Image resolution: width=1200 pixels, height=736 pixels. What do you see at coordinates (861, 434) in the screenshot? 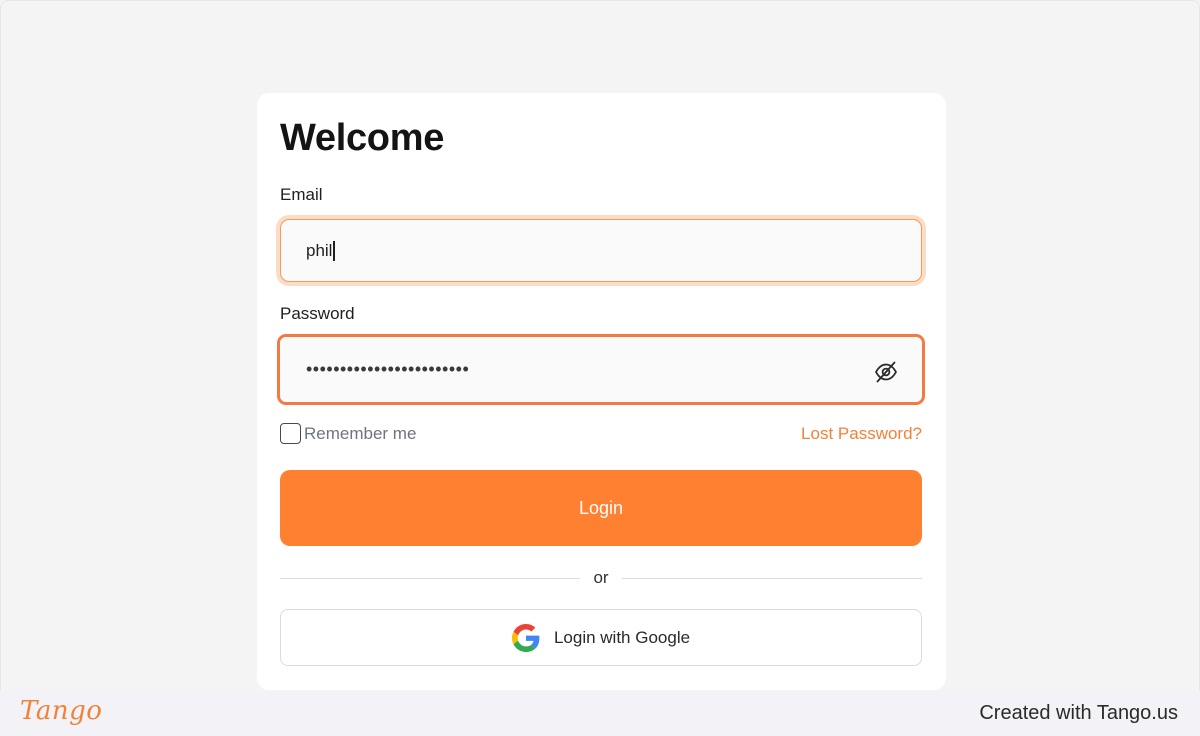
I see `lost-password-link: Lost Password?` at bounding box center [861, 434].